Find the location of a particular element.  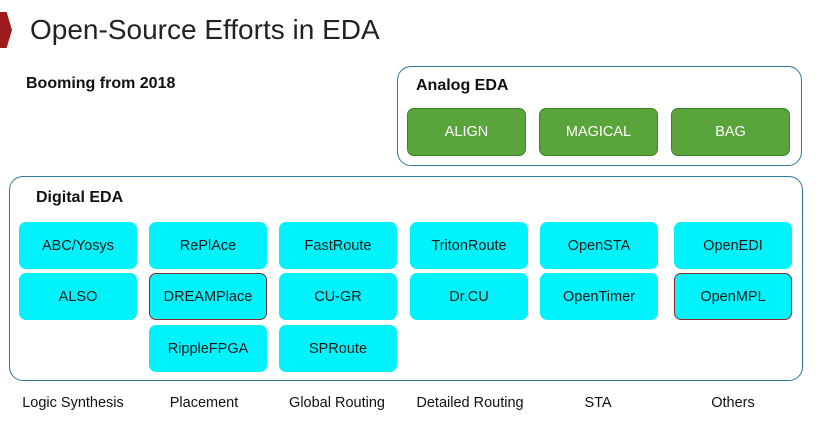

digital-tool-dr-cu: Dr.CU is located at coordinates (469, 296).